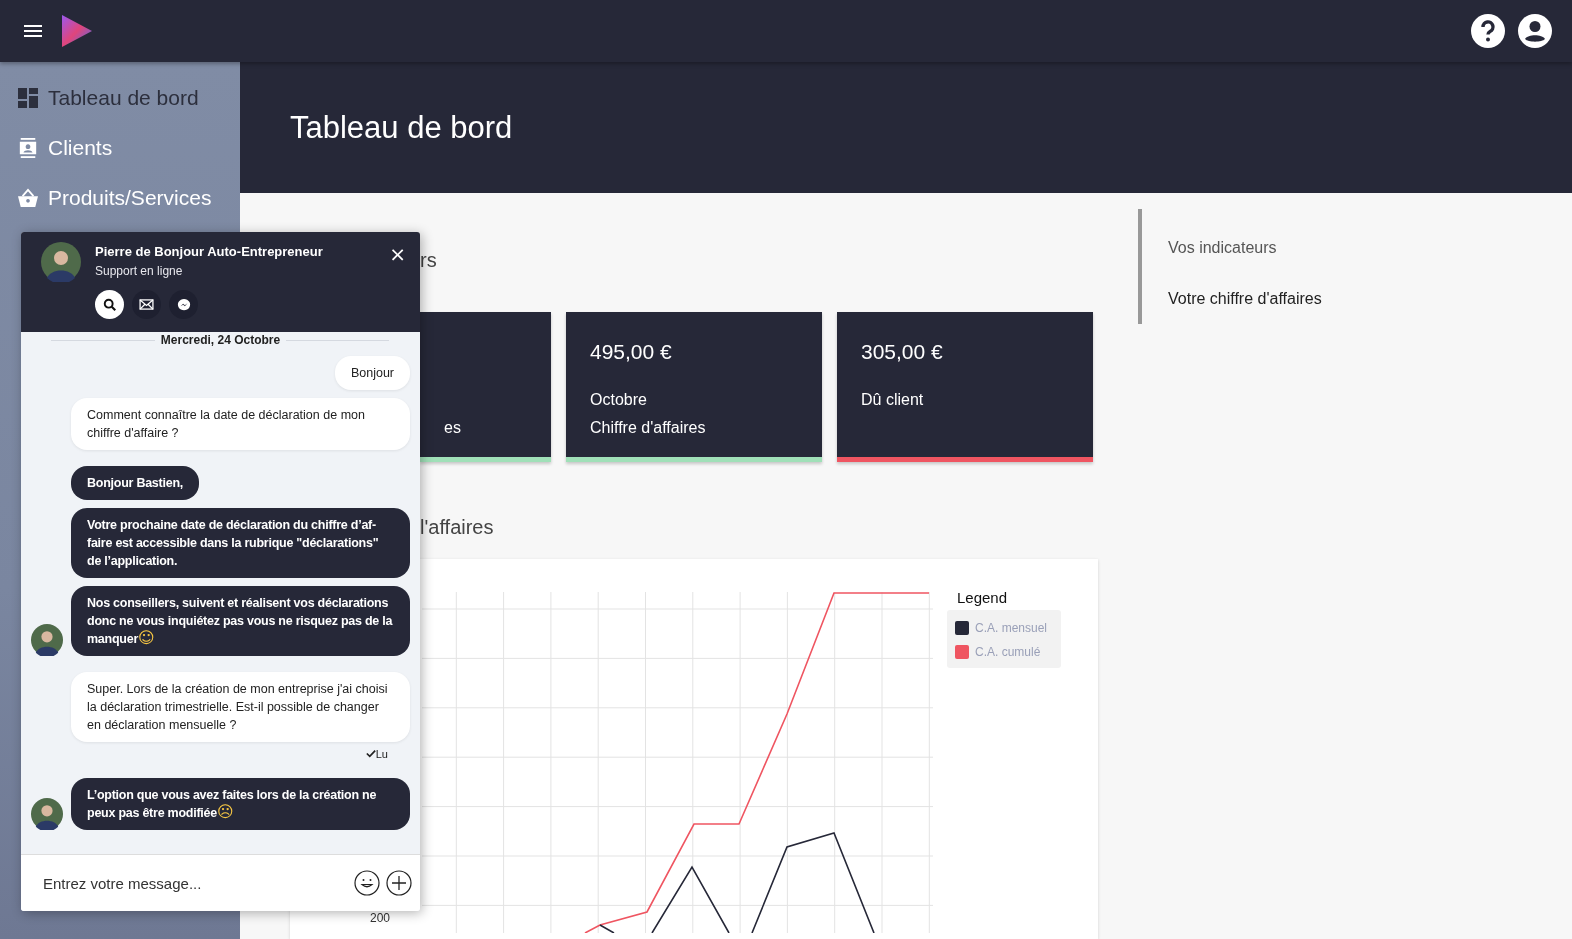 The image size is (1572, 939). I want to click on emoji-icon, so click(367, 883).